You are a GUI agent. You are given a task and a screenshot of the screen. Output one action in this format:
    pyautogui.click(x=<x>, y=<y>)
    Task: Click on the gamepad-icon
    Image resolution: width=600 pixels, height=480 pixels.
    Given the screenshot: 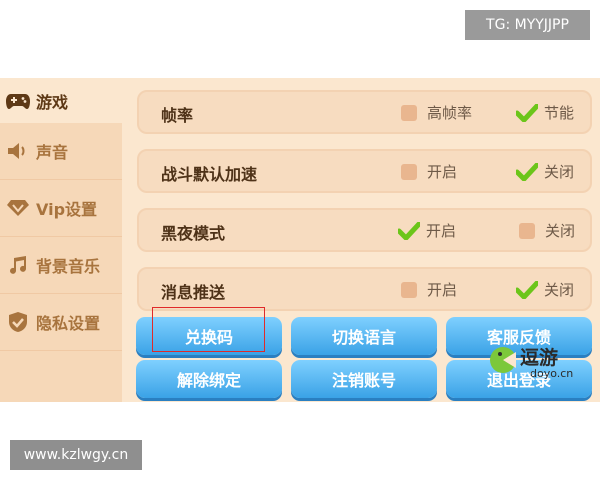 What is the action you would take?
    pyautogui.click(x=18, y=101)
    